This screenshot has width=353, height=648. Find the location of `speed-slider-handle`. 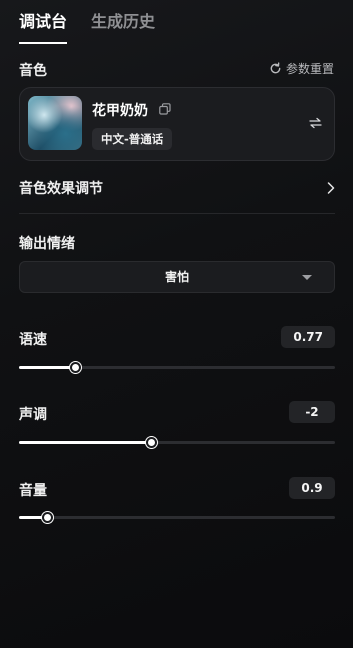

speed-slider-handle is located at coordinates (76, 367).